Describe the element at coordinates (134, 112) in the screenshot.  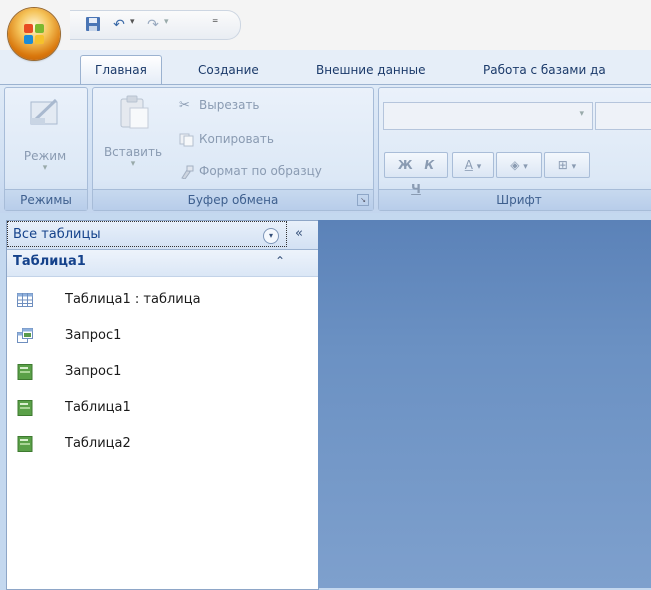
I see `paste-icon` at that location.